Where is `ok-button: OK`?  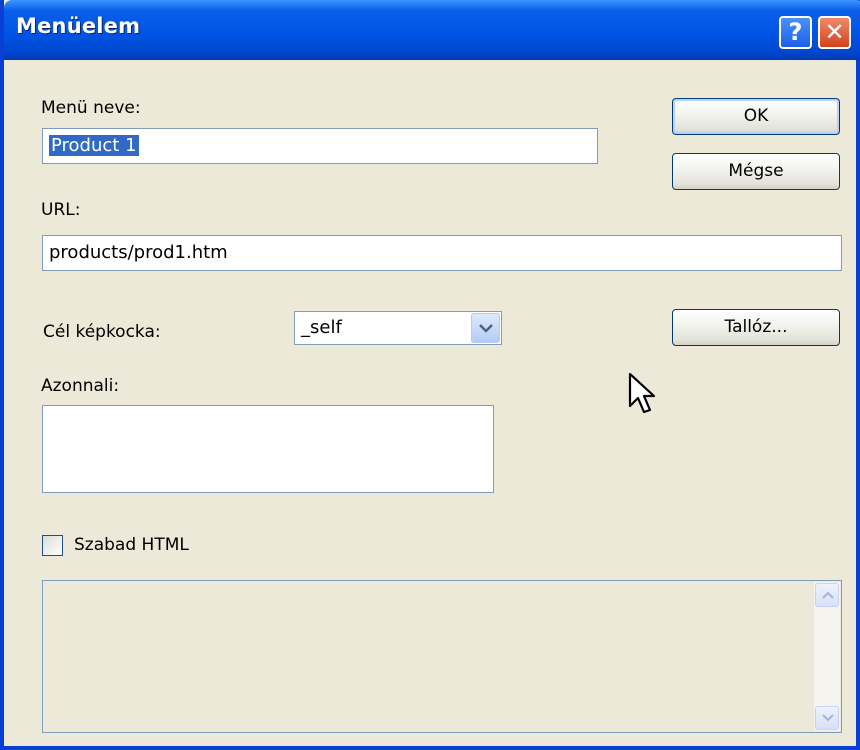
ok-button: OK is located at coordinates (756, 116).